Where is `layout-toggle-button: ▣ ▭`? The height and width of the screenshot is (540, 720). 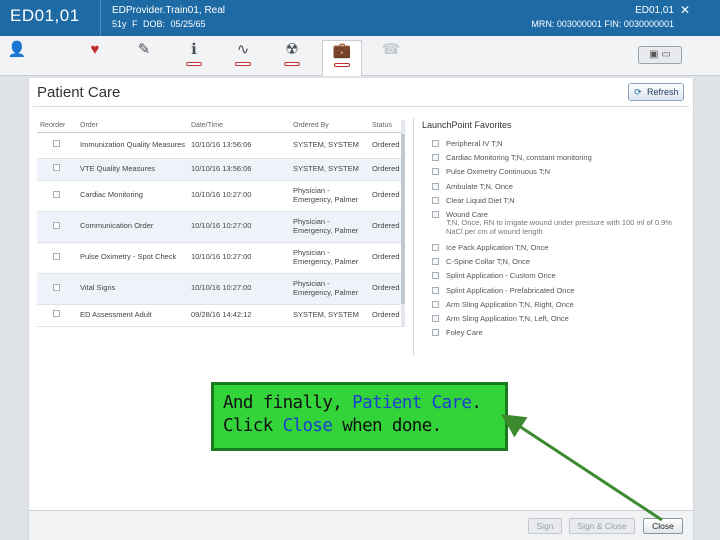 layout-toggle-button: ▣ ▭ is located at coordinates (660, 55).